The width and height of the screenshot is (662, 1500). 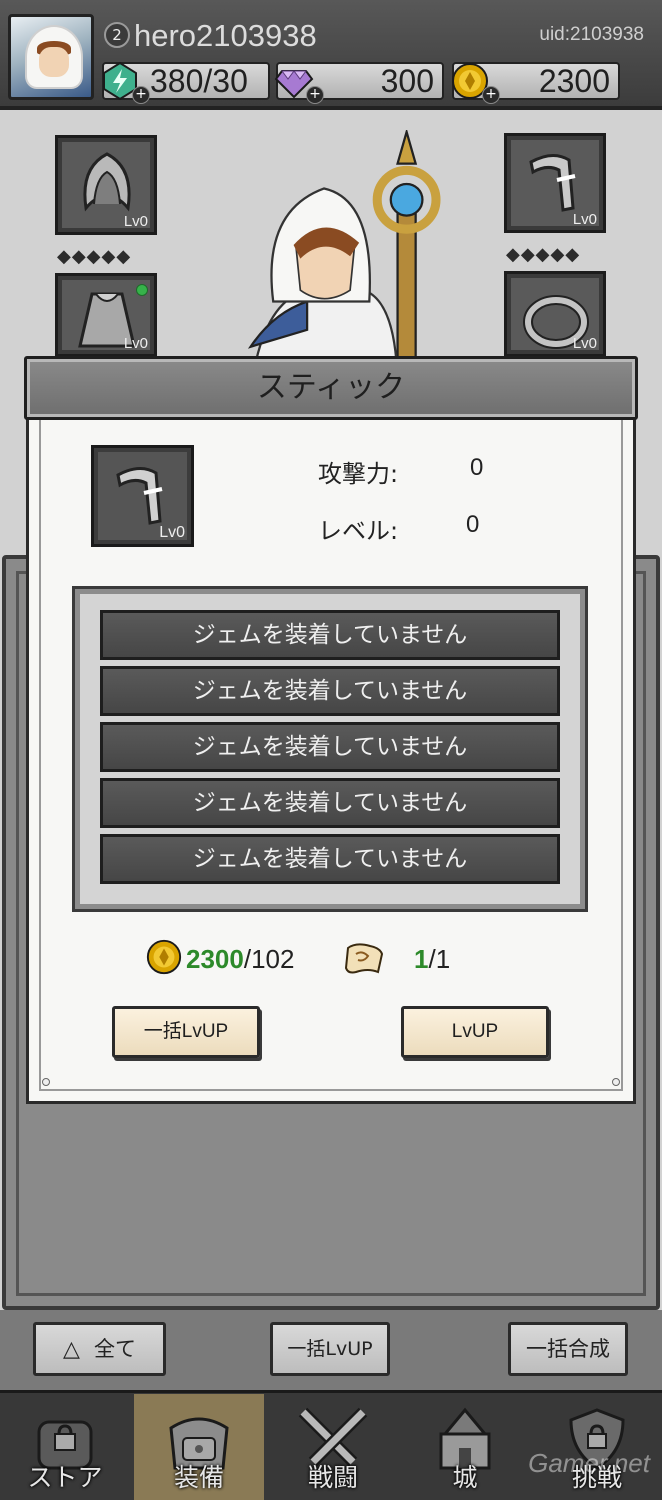 I want to click on gem-value: 300, so click(x=407, y=81).